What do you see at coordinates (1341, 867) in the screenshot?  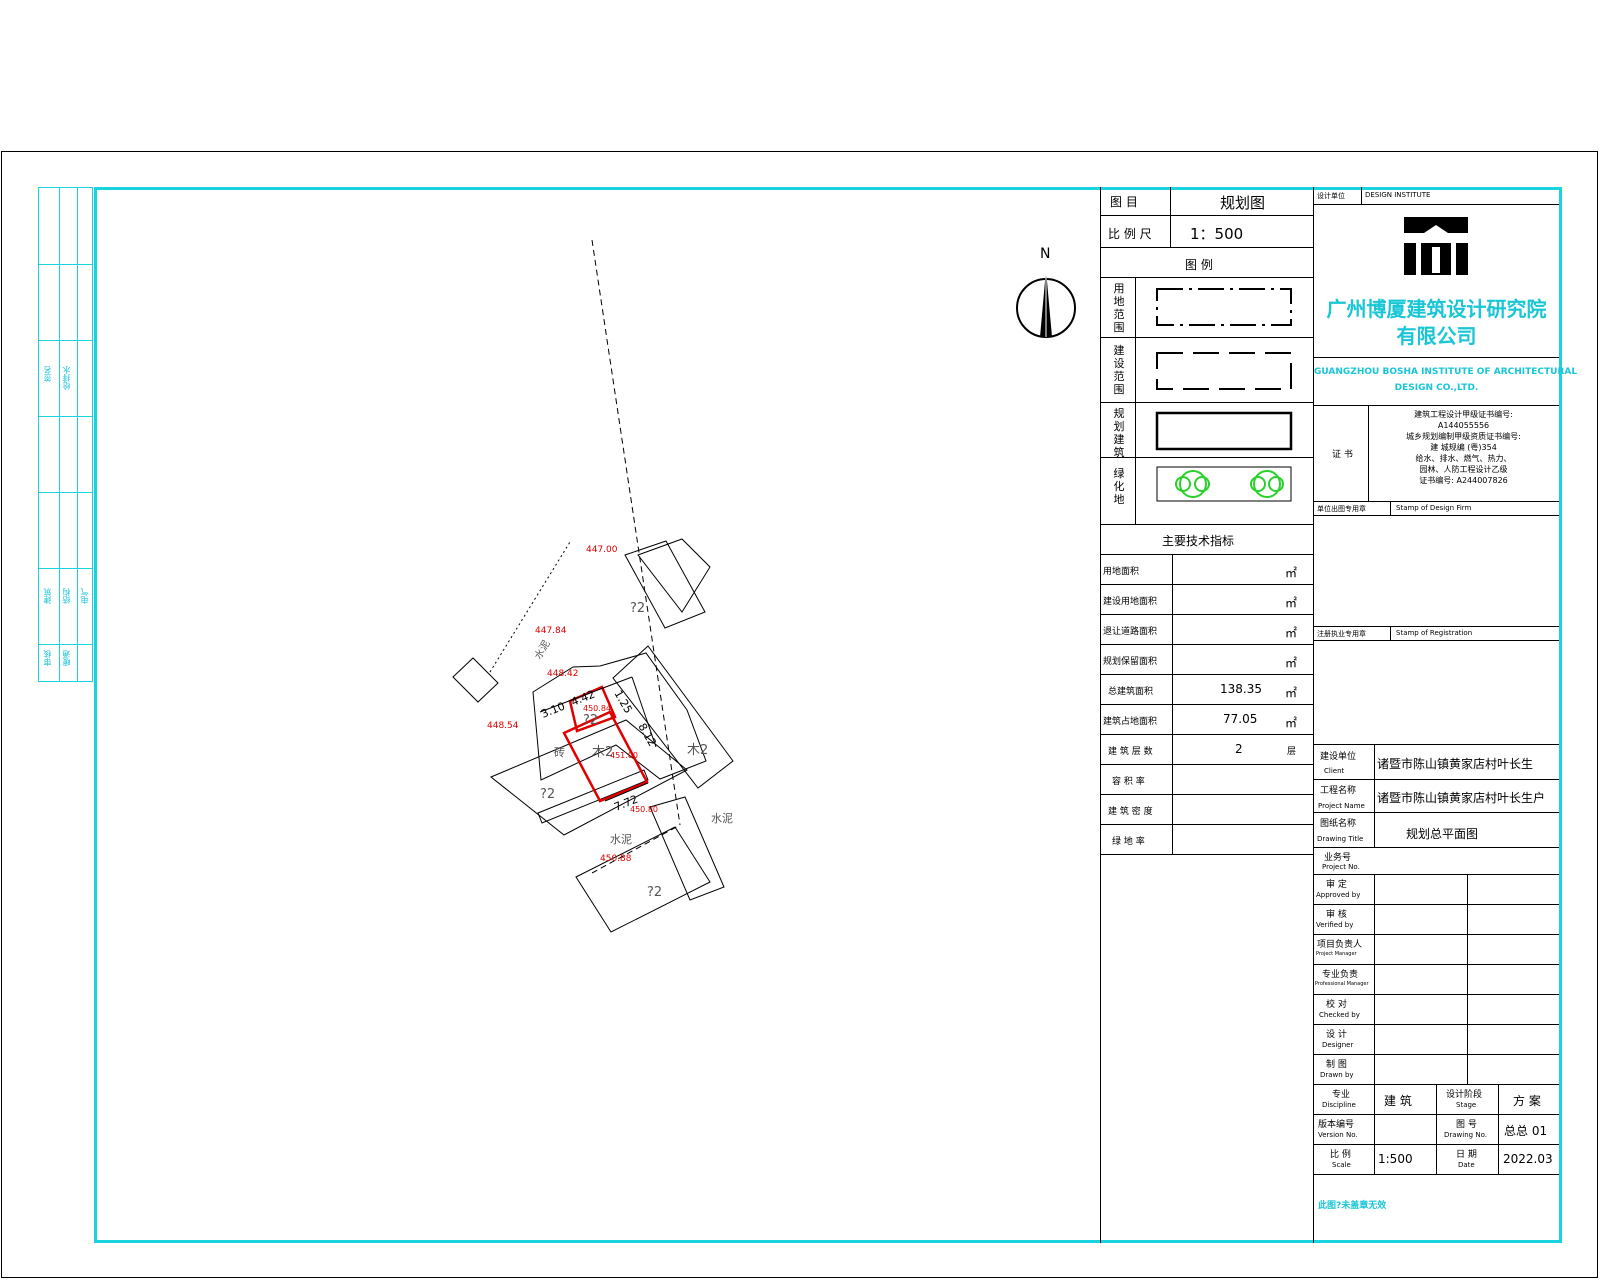 I see `project-no-en: Project No.` at bounding box center [1341, 867].